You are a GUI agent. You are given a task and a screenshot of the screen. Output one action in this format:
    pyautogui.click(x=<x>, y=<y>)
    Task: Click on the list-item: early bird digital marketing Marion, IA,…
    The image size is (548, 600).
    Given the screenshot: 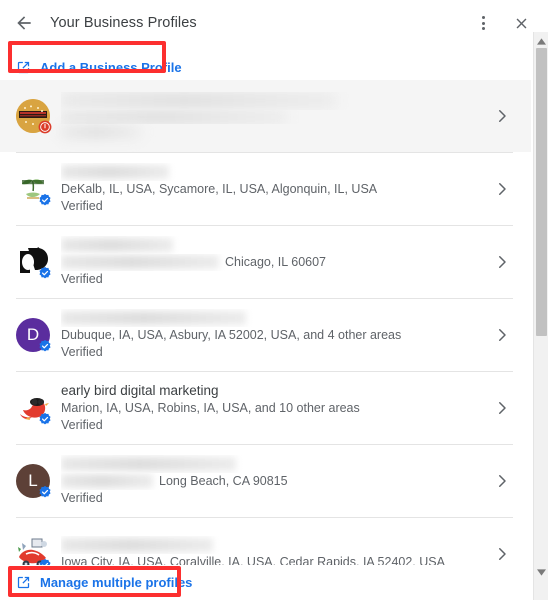 What is the action you would take?
    pyautogui.click(x=265, y=407)
    